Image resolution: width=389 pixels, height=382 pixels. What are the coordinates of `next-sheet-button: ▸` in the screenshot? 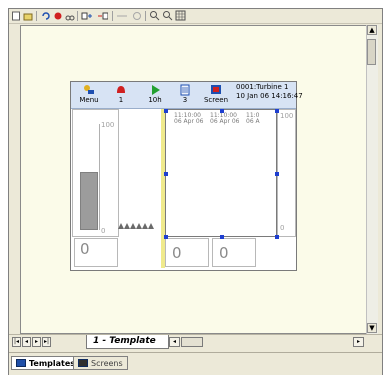 It's located at (36, 342).